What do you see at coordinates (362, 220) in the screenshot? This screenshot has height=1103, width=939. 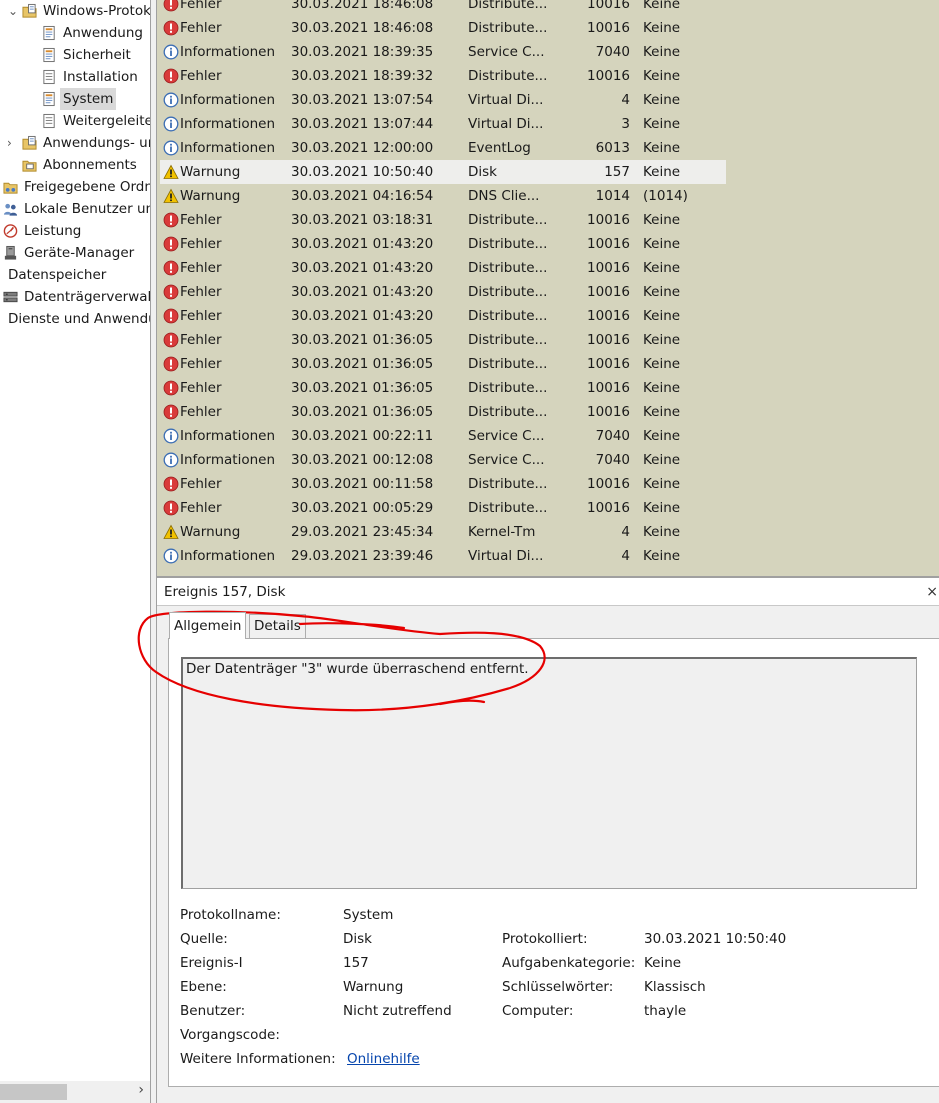 I see `event-date: 30.03.2021 03:18:31` at bounding box center [362, 220].